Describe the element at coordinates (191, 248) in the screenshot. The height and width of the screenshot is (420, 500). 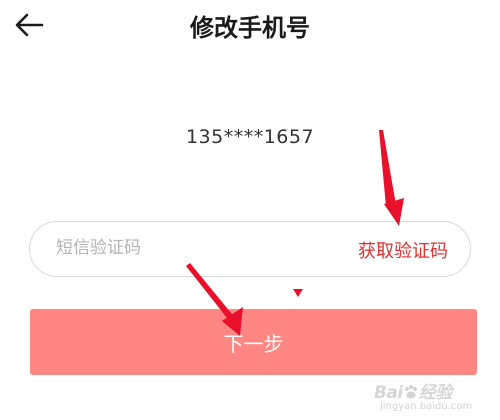
I see `sms-code-input` at that location.